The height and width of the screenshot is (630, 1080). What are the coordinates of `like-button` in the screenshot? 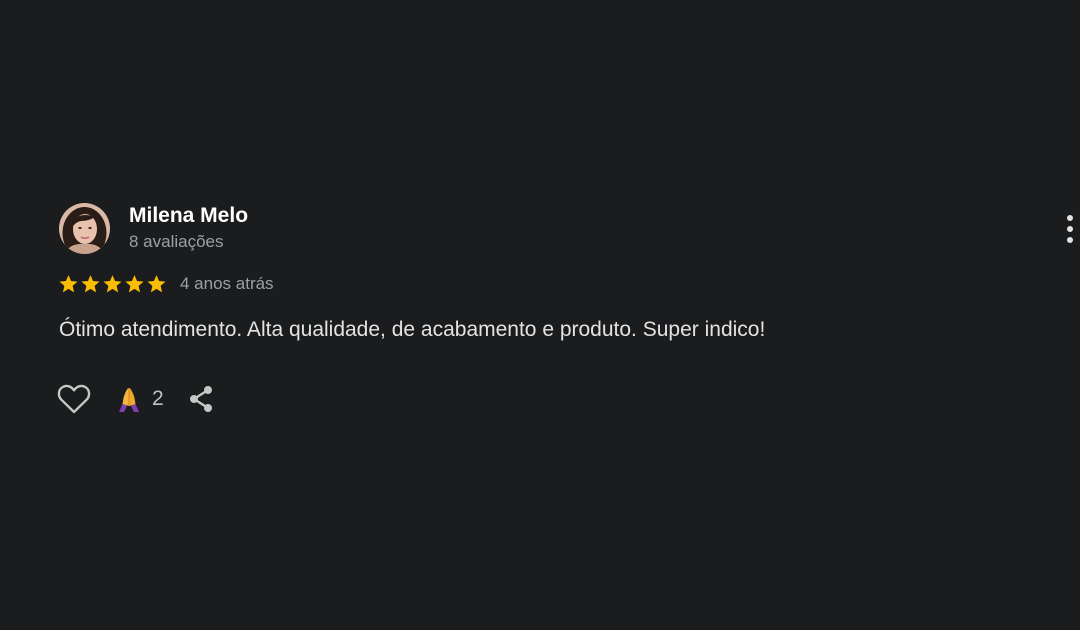 It's located at (74, 399).